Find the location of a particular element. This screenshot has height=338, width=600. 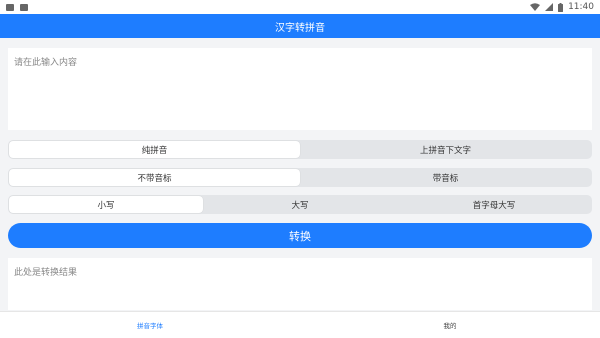

convert-button: 转换 is located at coordinates (300, 235).